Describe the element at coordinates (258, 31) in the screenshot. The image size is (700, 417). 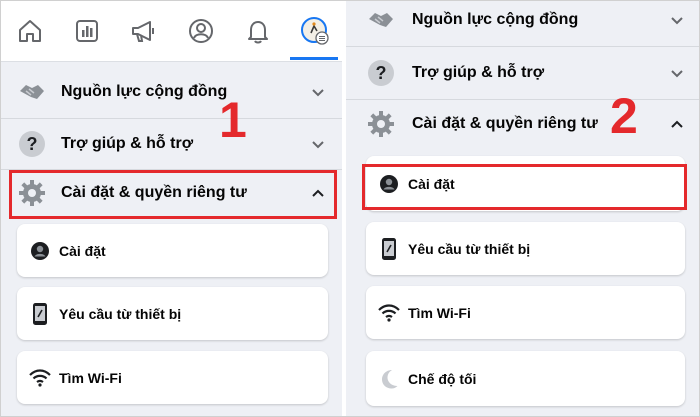
I see `bell-icon` at that location.